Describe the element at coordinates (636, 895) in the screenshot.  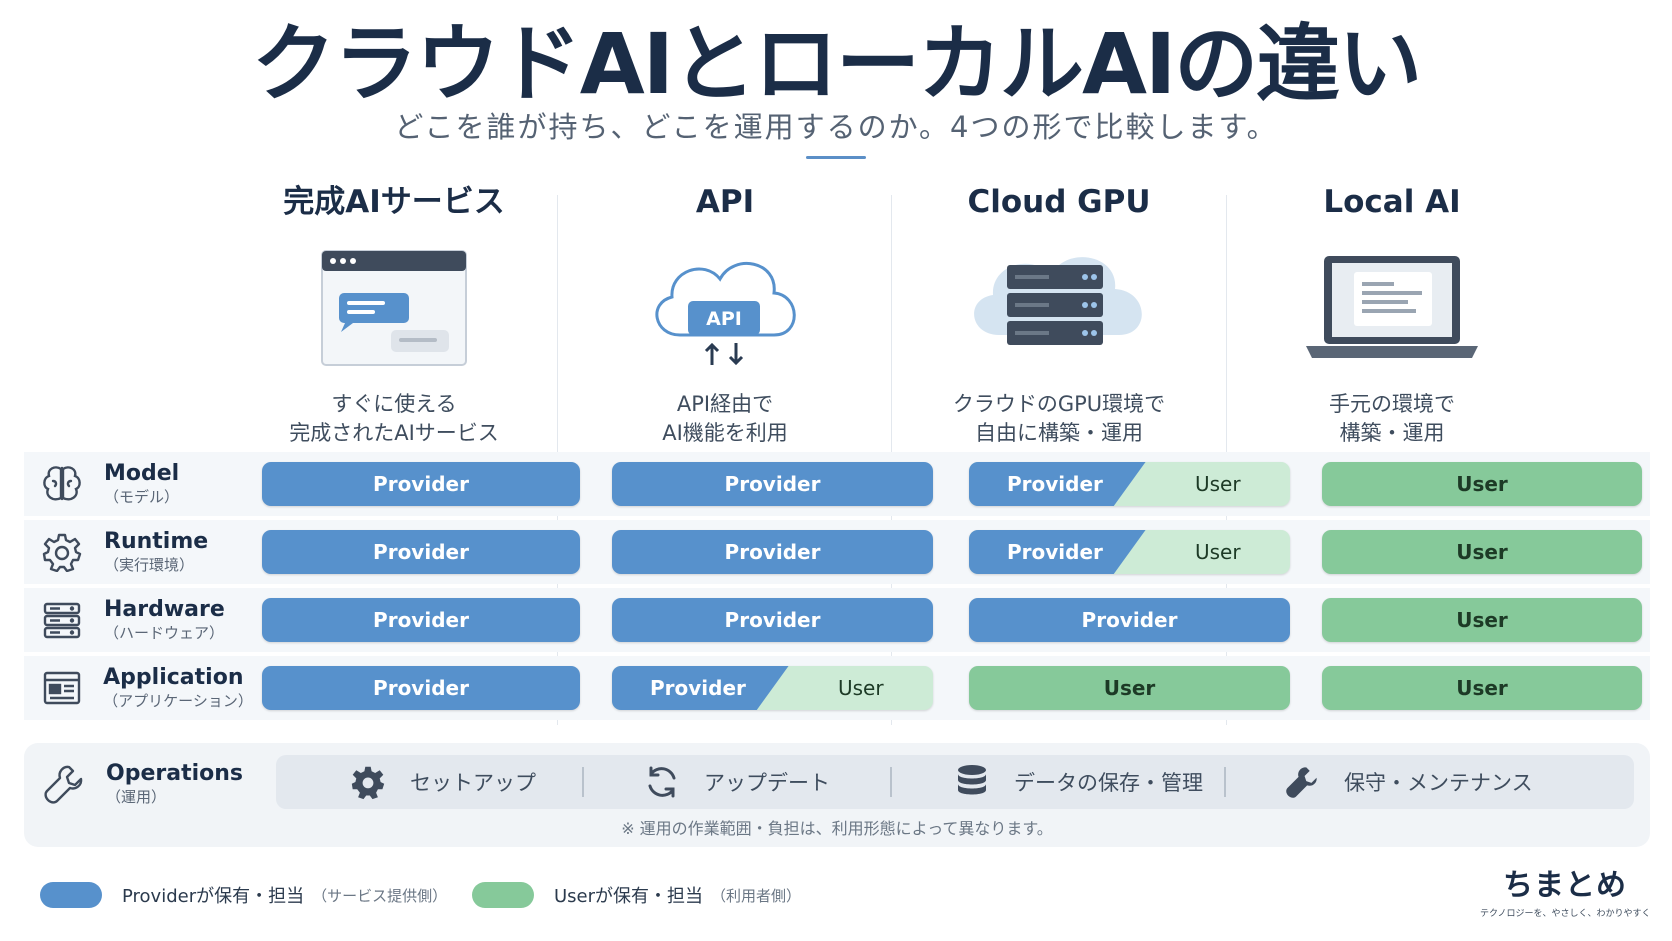
I see `legend-user: Userが保有・担当 （利用者側）` at that location.